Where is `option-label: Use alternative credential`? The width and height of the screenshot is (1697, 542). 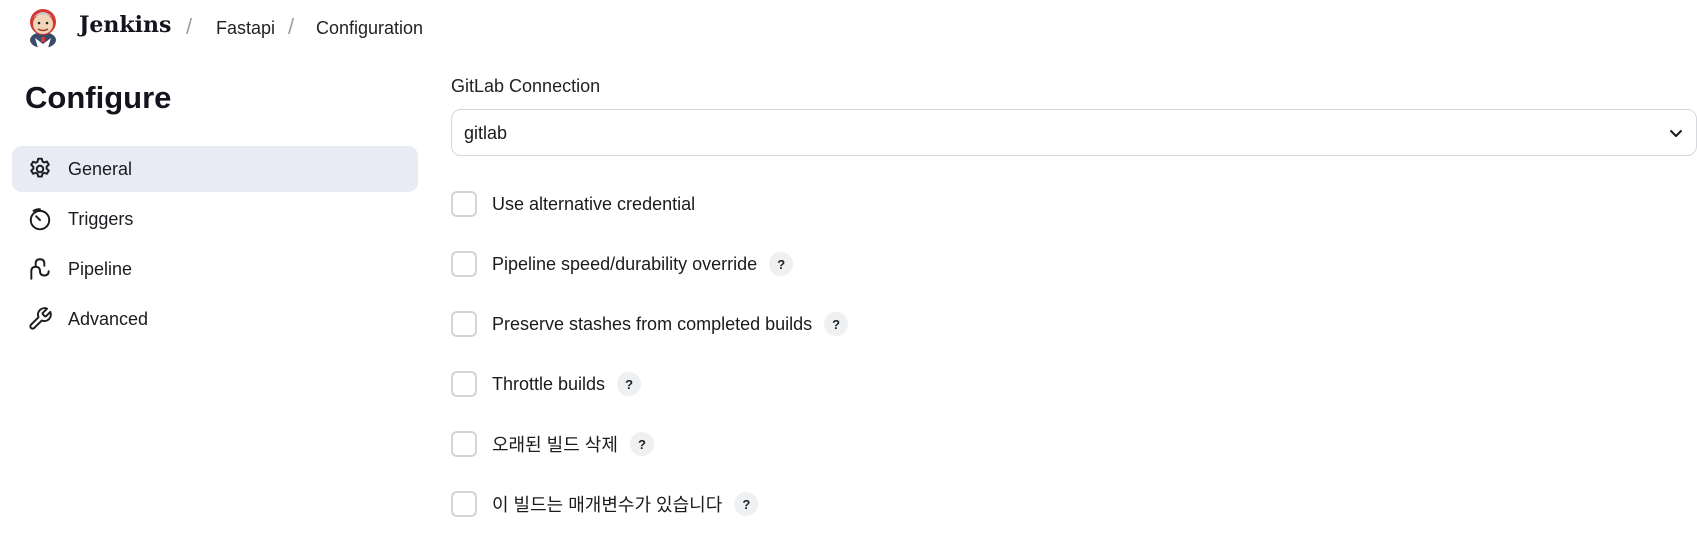 option-label: Use alternative credential is located at coordinates (593, 204).